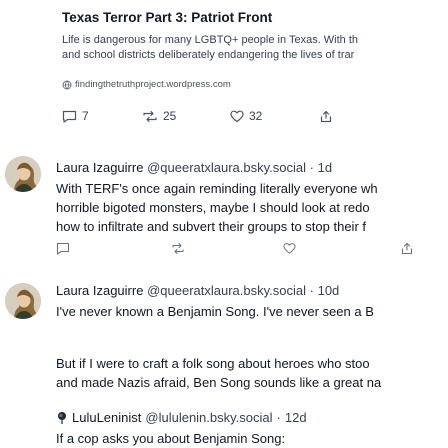  What do you see at coordinates (329, 290) in the screenshot?
I see `post-time: 10d` at bounding box center [329, 290].